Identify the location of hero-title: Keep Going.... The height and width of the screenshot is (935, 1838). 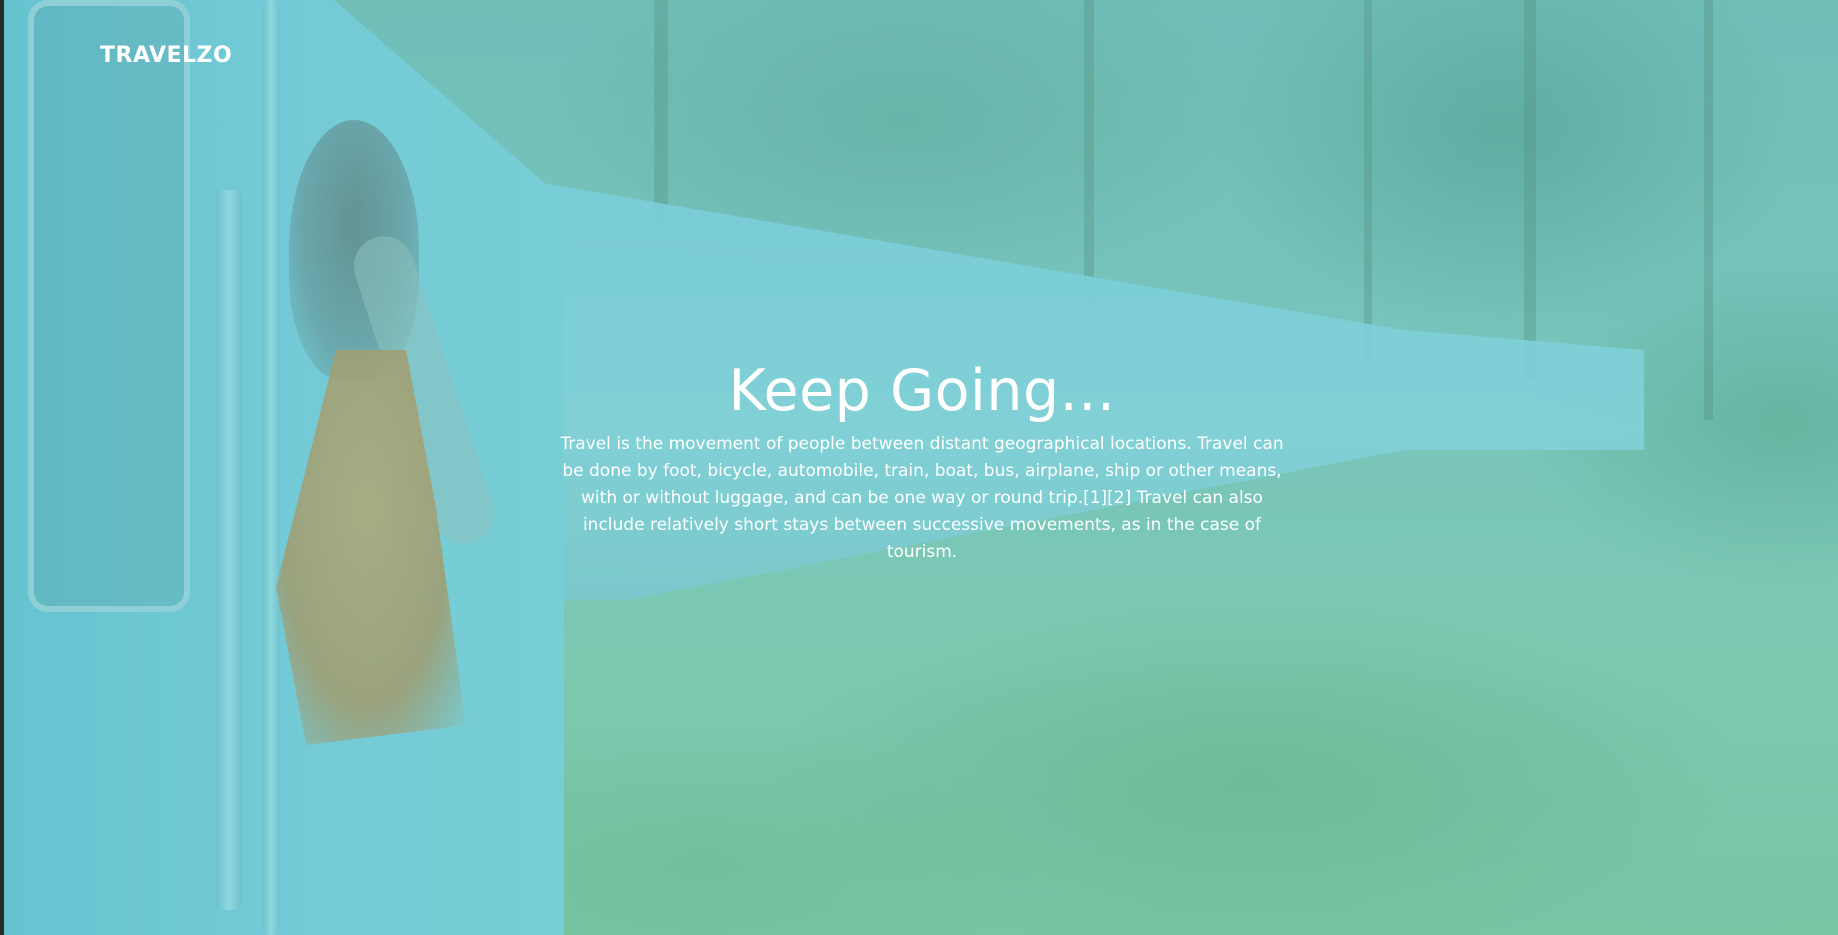
(922, 391).